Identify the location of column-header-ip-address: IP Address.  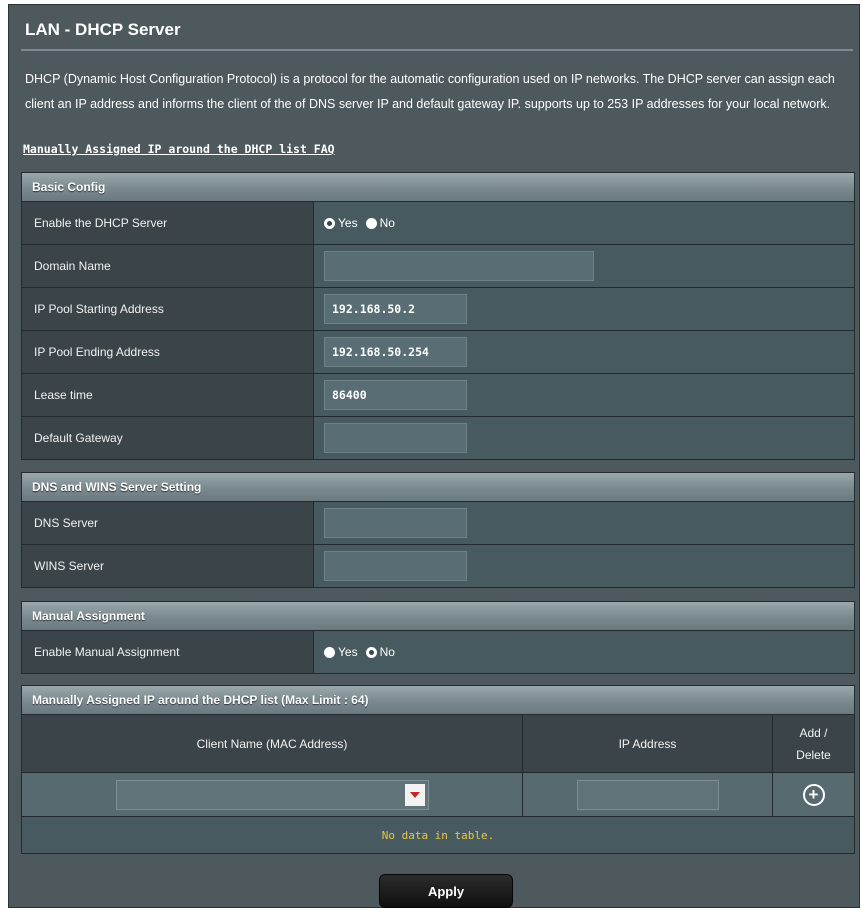
(648, 743).